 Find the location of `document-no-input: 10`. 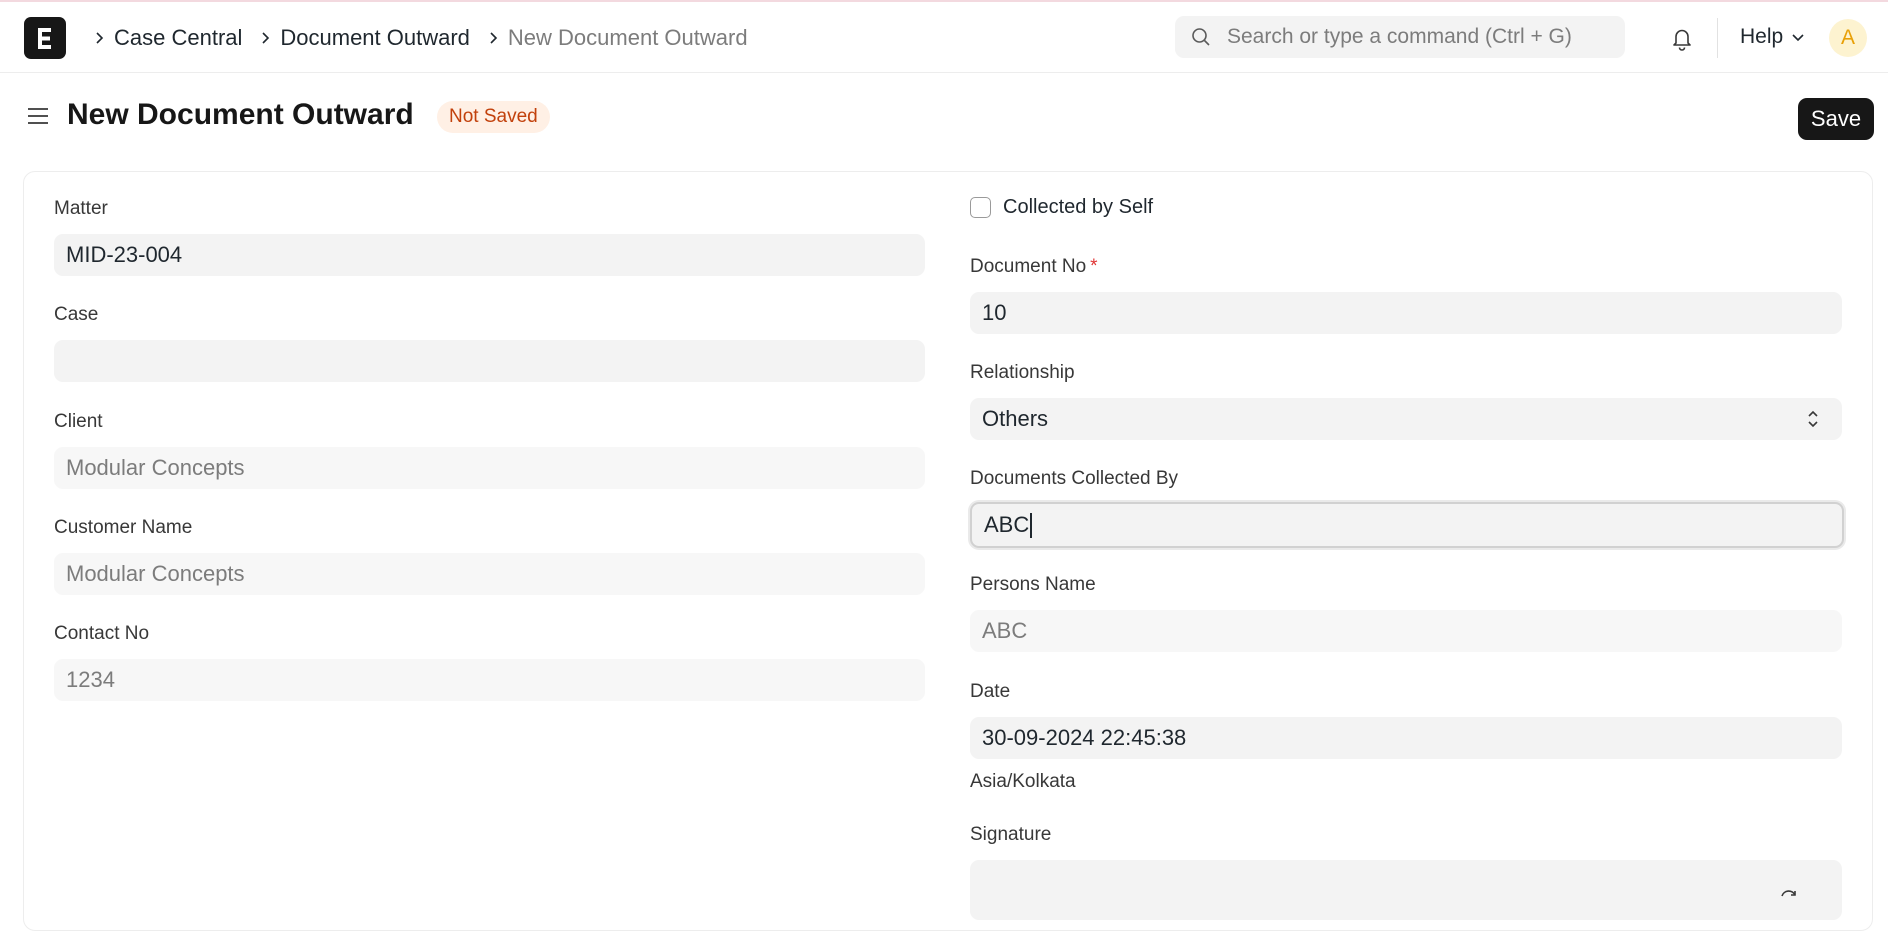

document-no-input: 10 is located at coordinates (1406, 313).